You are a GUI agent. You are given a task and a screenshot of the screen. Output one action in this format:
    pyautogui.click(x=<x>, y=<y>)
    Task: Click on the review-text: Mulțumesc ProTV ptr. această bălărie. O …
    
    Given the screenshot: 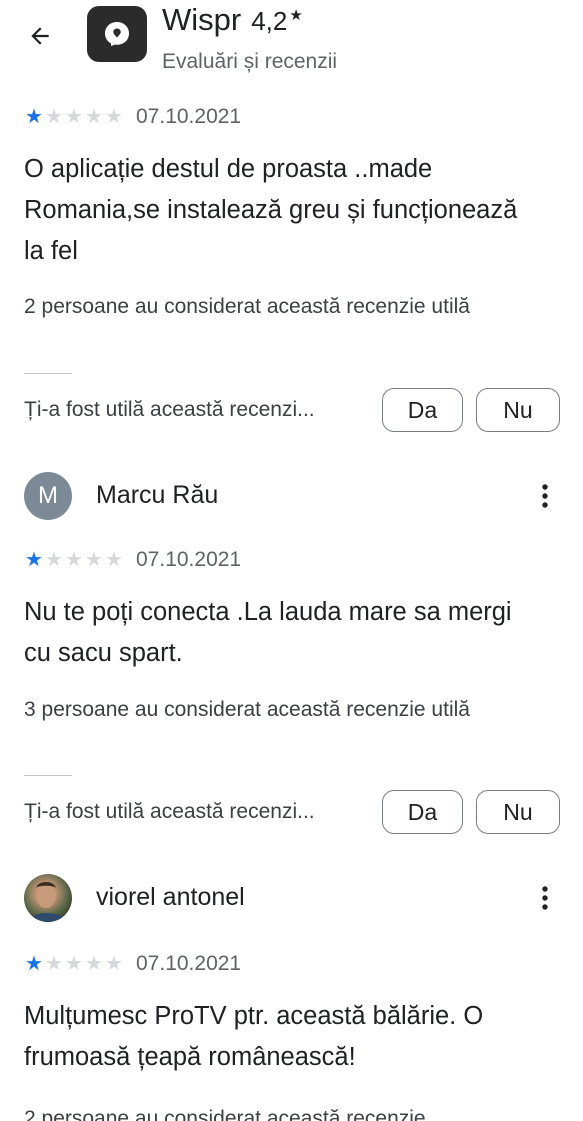 What is the action you would take?
    pyautogui.click(x=254, y=1036)
    